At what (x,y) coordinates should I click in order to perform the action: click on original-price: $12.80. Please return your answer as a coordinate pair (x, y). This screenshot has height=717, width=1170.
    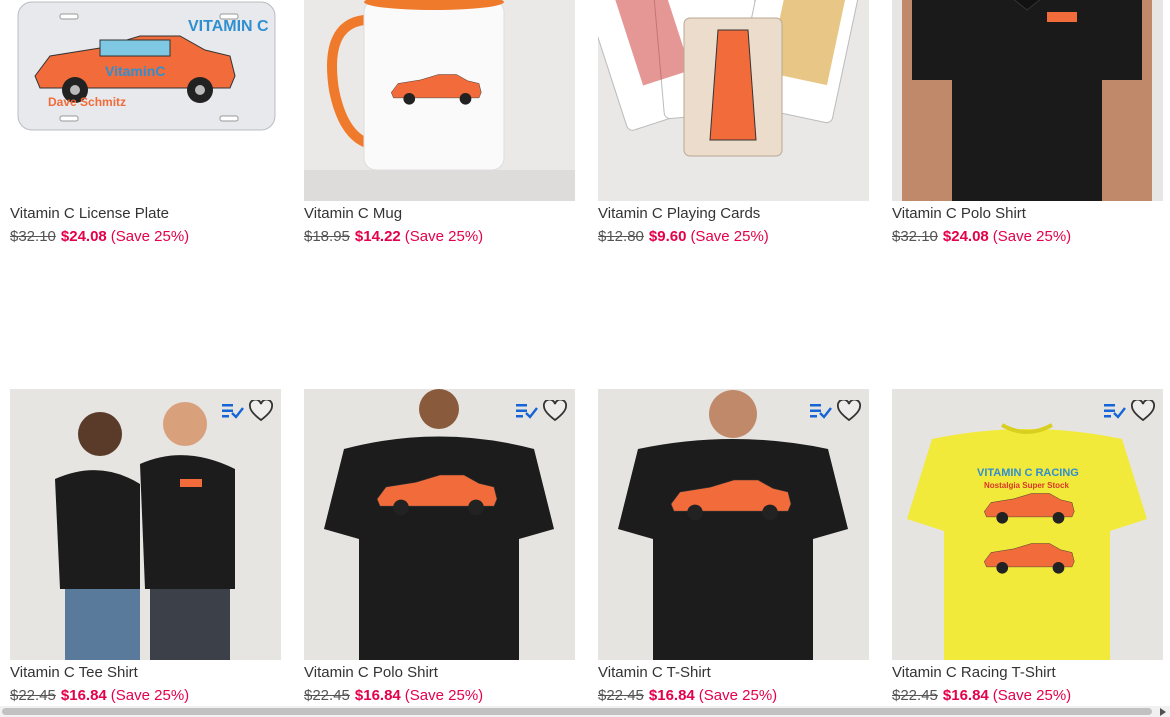
    Looking at the image, I should click on (621, 236).